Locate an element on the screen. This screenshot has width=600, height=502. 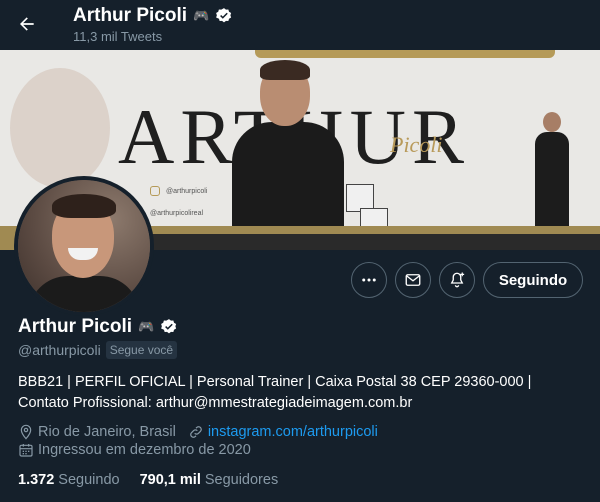
joined-row: Ingressou em dezembro de 2020 is located at coordinates (134, 450).